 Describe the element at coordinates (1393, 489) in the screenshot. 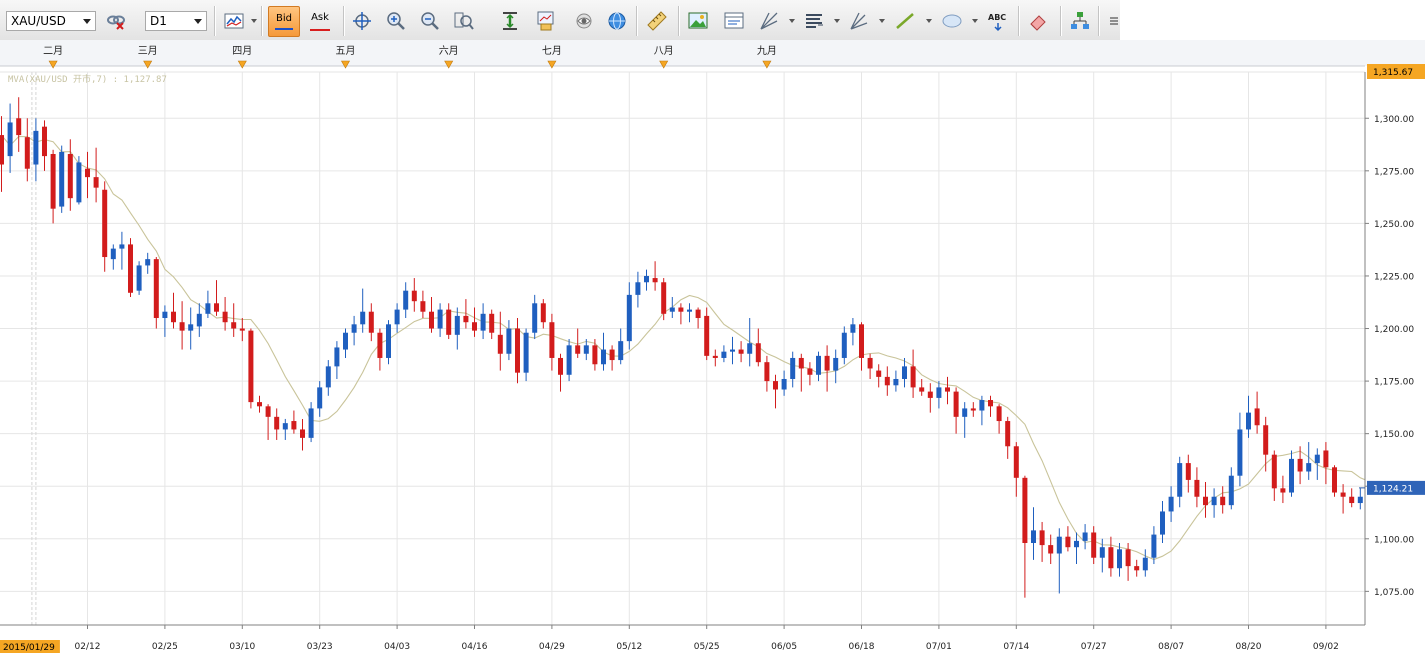

I see `current-price-label: 1,124.21` at that location.